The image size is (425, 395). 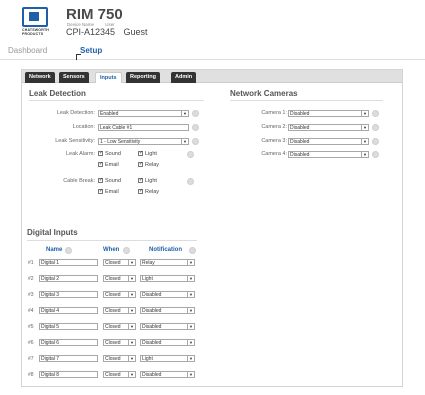 What do you see at coordinates (148, 191) in the screenshot?
I see `cable-break-relay-checkbox: Relay` at bounding box center [148, 191].